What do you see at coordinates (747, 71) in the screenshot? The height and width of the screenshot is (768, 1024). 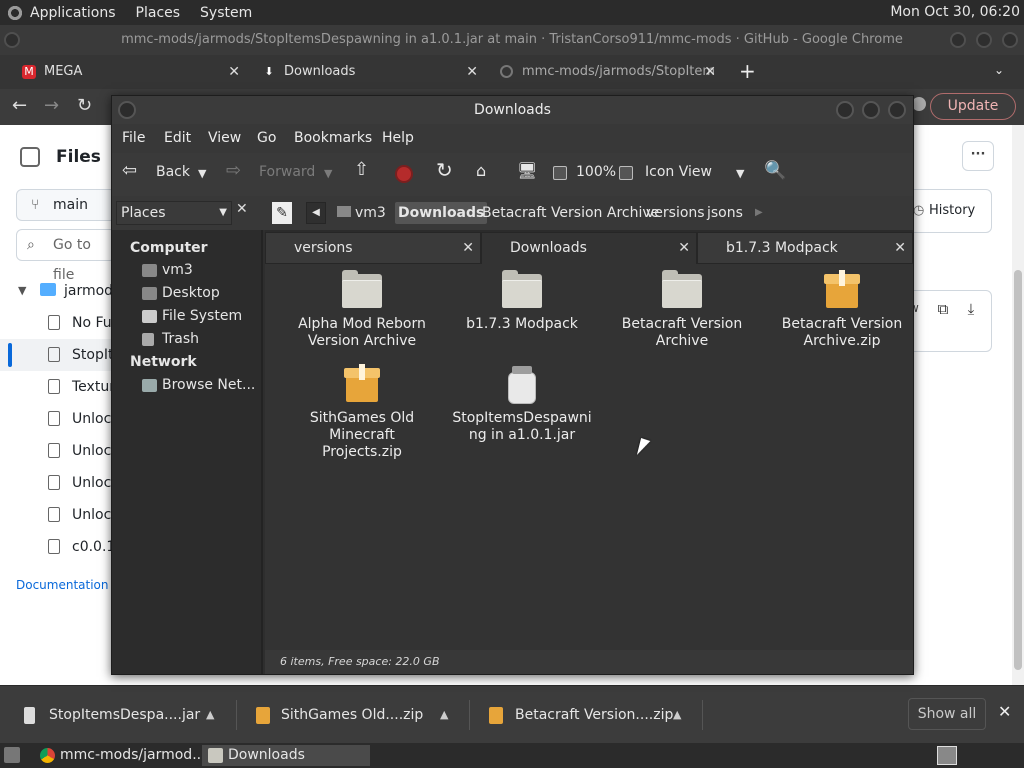 I see `new-tab-icon: +` at bounding box center [747, 71].